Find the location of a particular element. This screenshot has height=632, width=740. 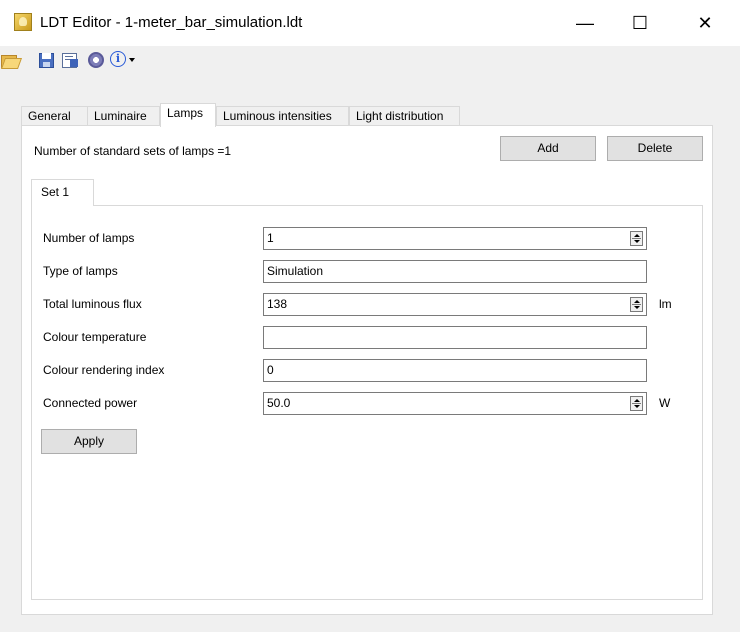

maximize-button: ☐ is located at coordinates (640, 23).